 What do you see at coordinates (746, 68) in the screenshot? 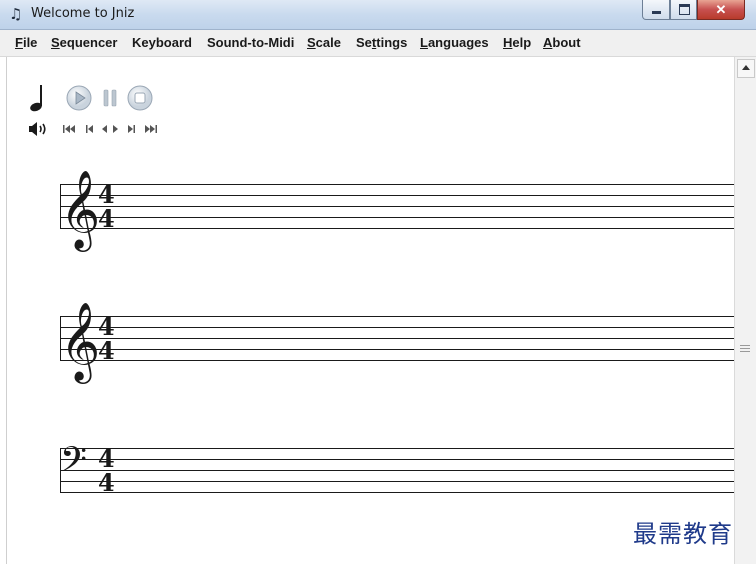
I see `scroll-up-arrow-icon` at bounding box center [746, 68].